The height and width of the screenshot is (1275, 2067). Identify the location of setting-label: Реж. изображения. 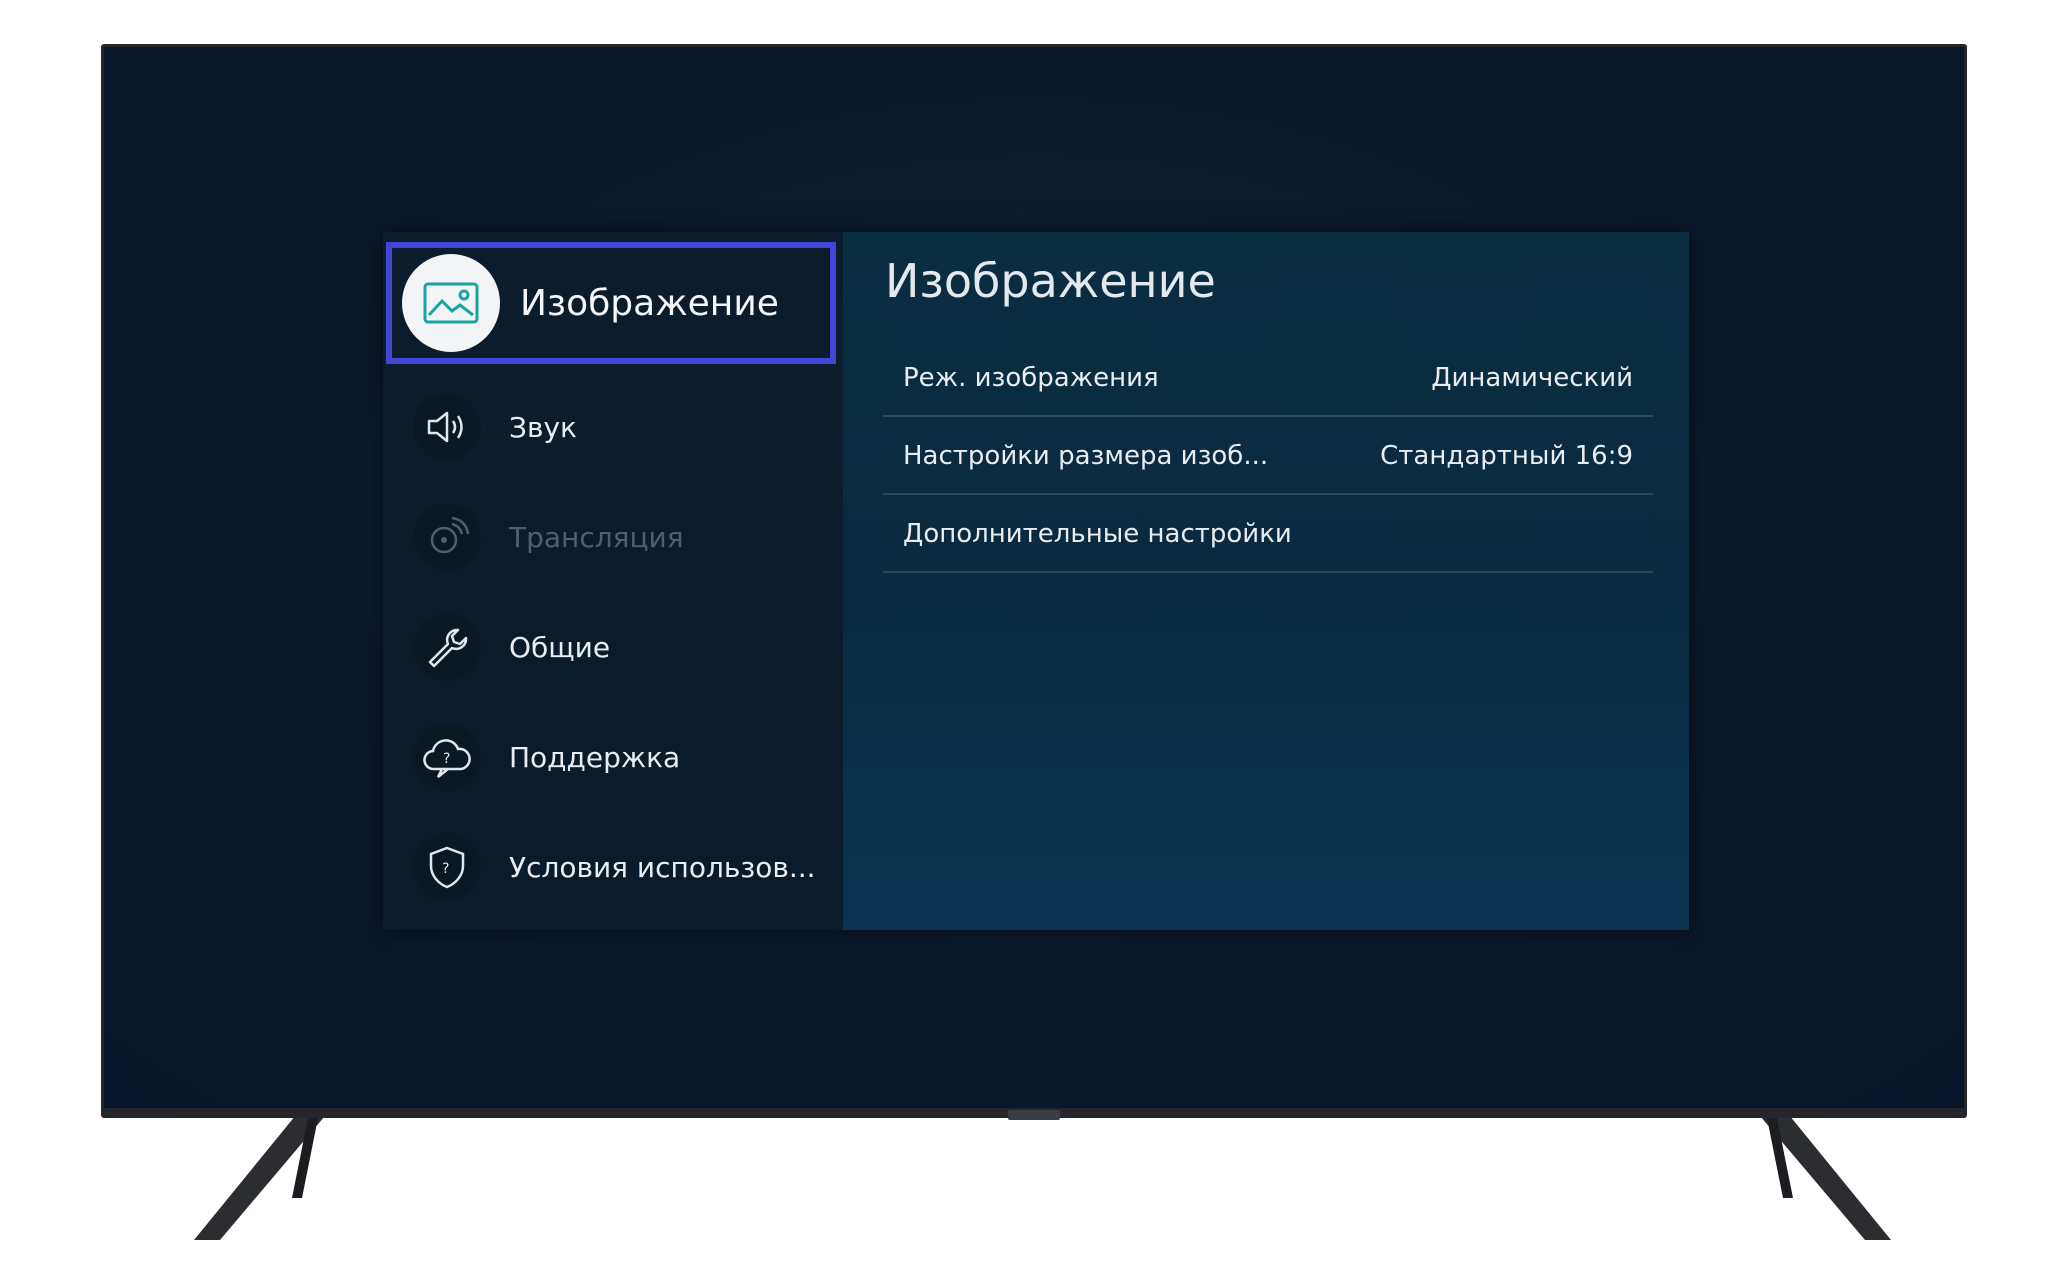
(1031, 377).